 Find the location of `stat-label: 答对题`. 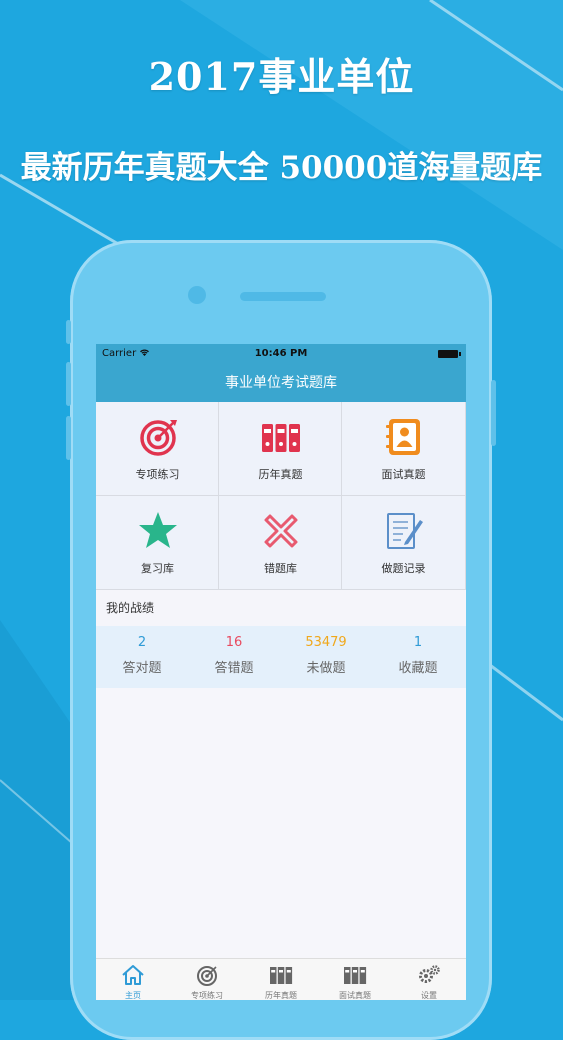

stat-label: 答对题 is located at coordinates (142, 668).